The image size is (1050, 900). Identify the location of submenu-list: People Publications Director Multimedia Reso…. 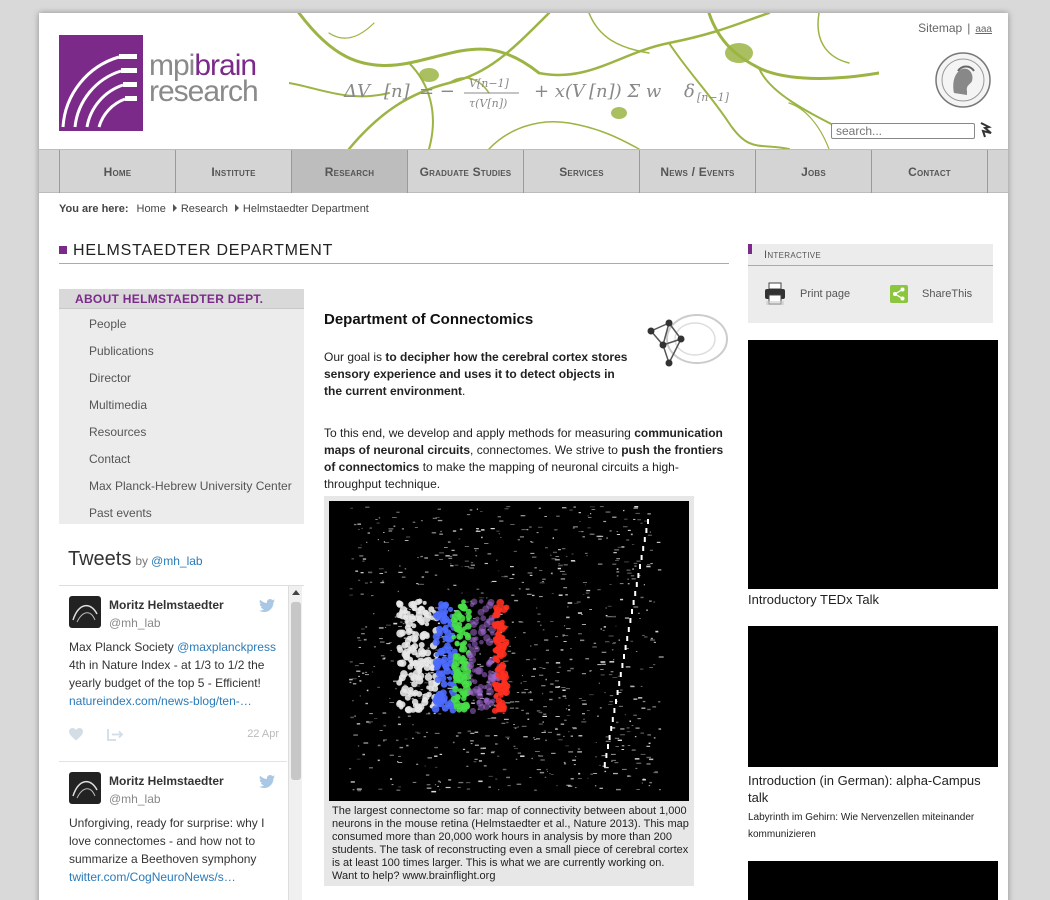
(181, 418).